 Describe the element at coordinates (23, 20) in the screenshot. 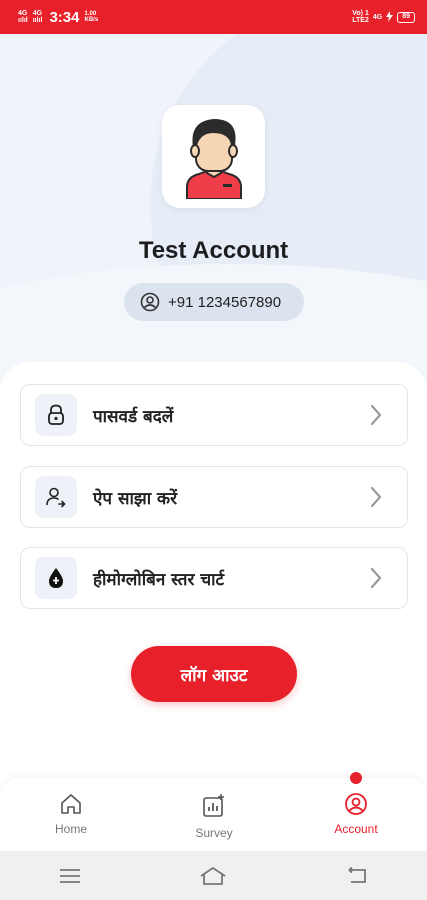

I see `signal-bars-1: ıılıl` at that location.